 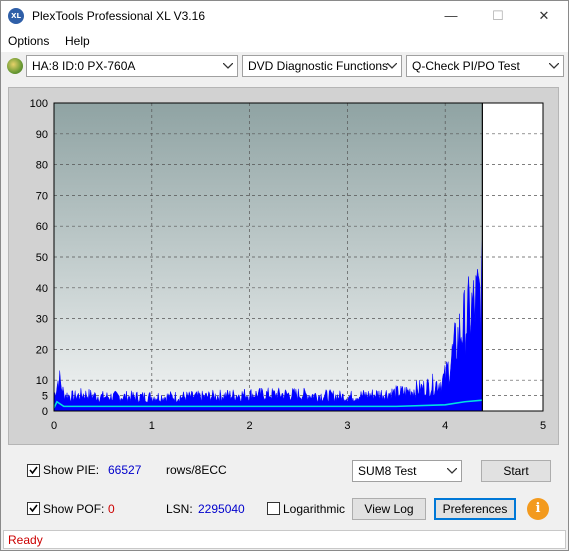 I want to click on test-select-value: Q-Check PI/PO Test, so click(x=466, y=66).